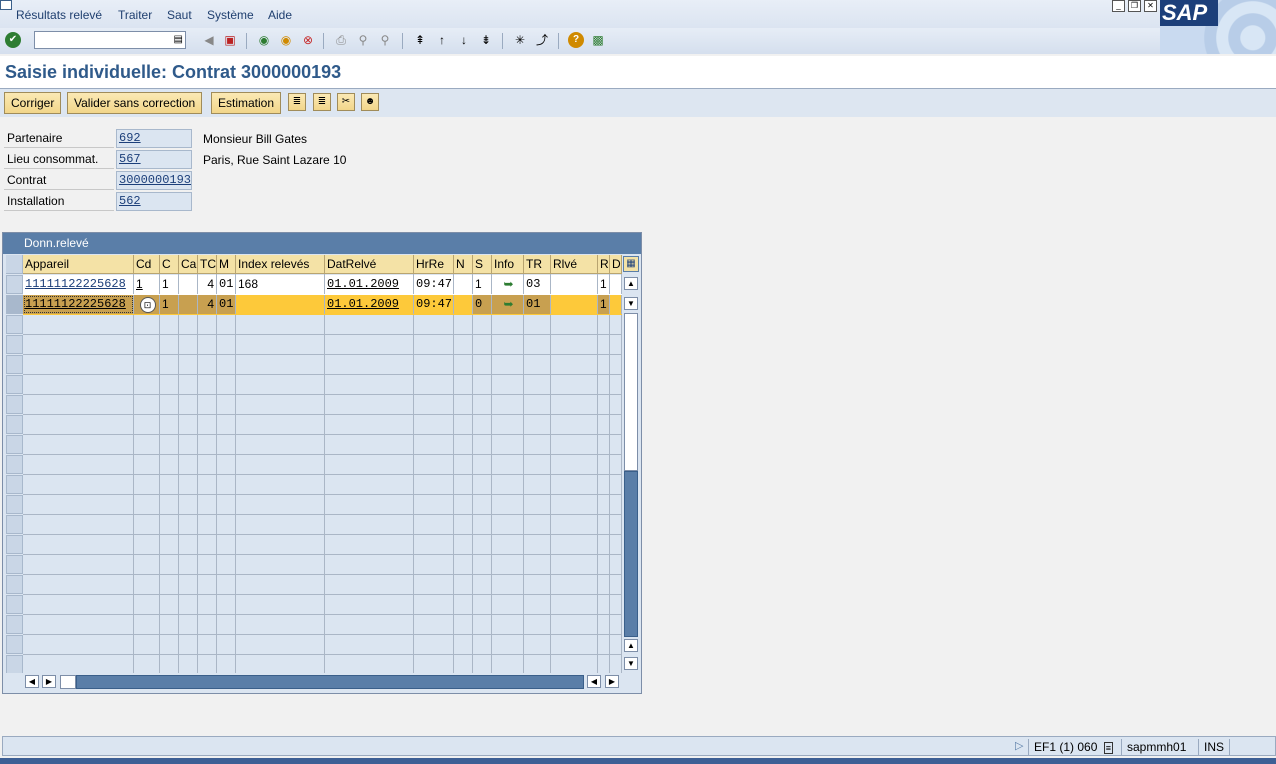 This screenshot has height=764, width=1276. What do you see at coordinates (537, 264) in the screenshot?
I see `col-header-tr: TR` at bounding box center [537, 264].